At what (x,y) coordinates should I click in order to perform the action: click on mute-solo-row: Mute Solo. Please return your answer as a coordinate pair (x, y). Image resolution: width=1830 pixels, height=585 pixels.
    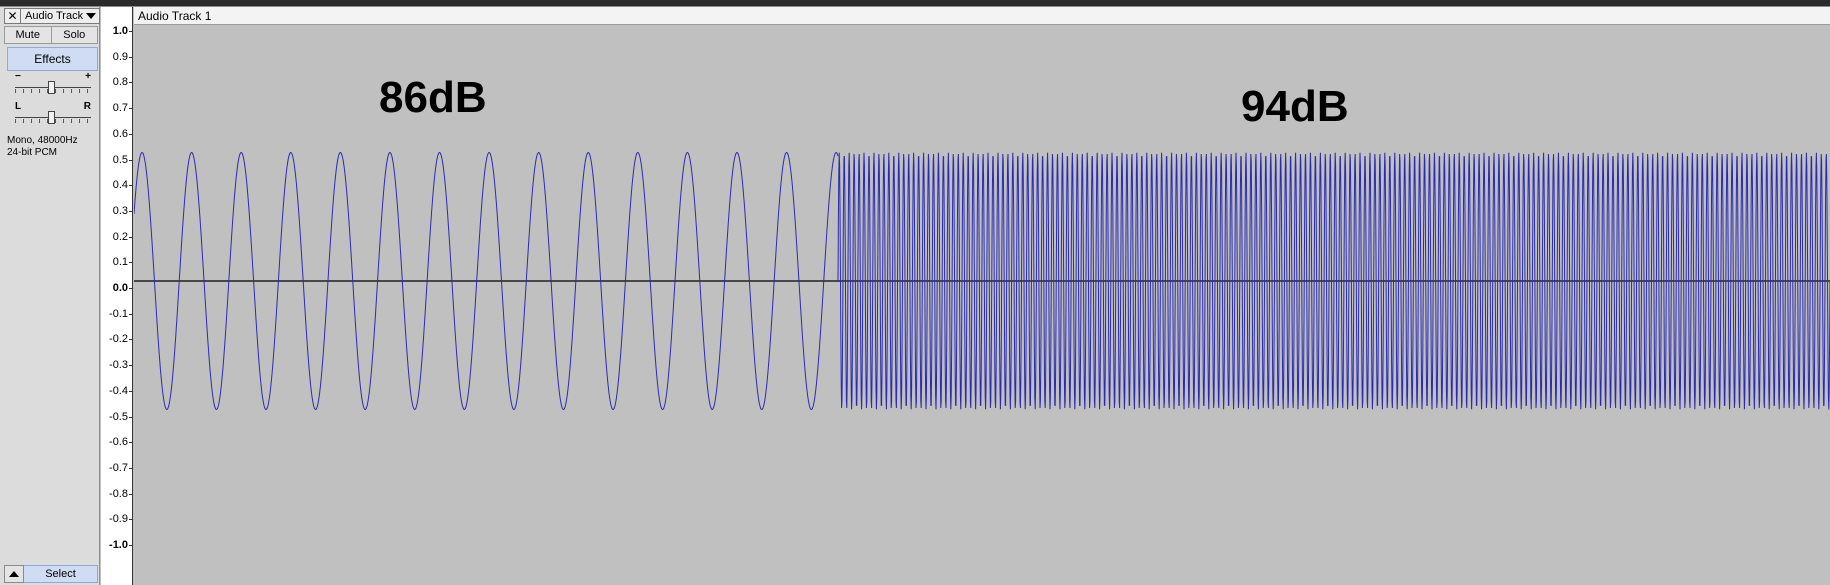
    Looking at the image, I should click on (51, 35).